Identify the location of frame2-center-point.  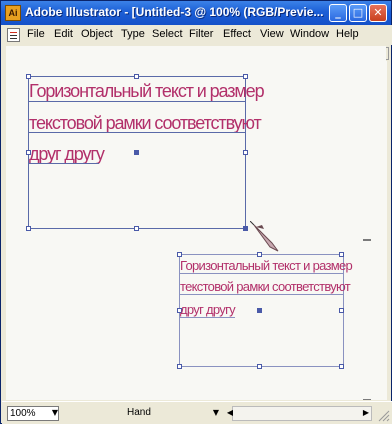
(259, 310).